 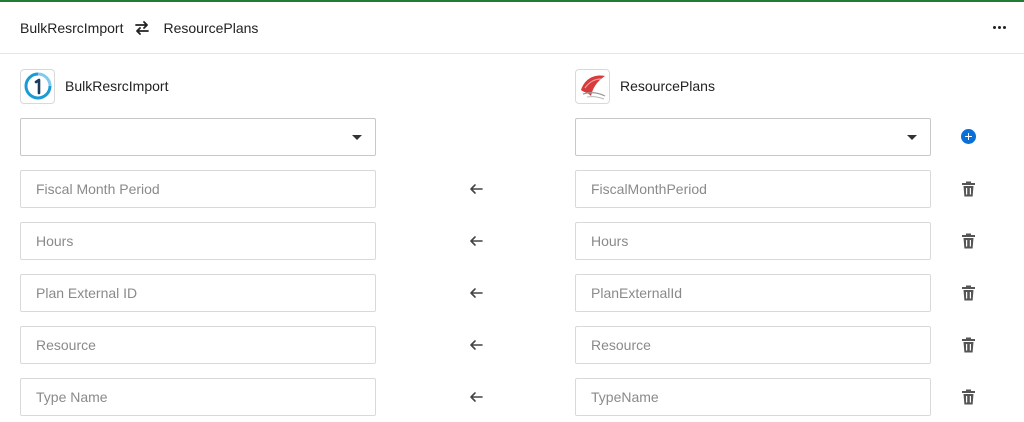 What do you see at coordinates (753, 241) in the screenshot?
I see `target-field: Hours` at bounding box center [753, 241].